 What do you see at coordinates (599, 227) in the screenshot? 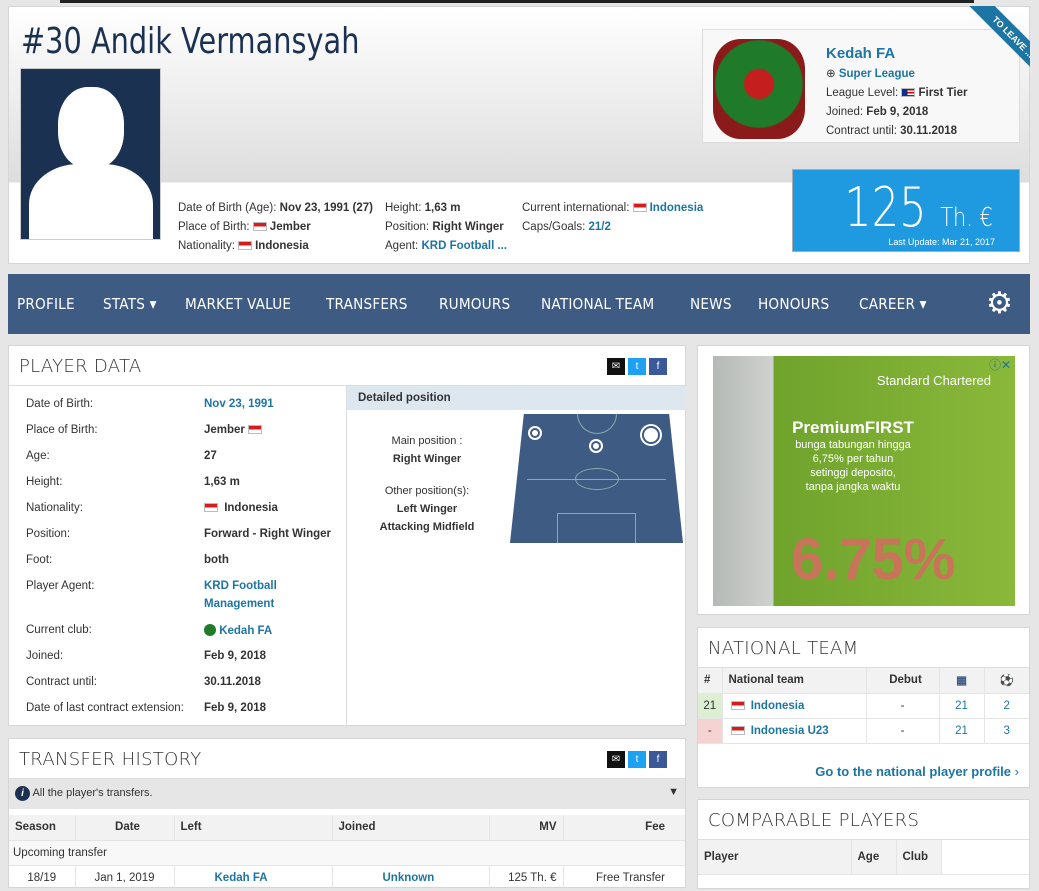
I see `caps-link: 21/2` at bounding box center [599, 227].